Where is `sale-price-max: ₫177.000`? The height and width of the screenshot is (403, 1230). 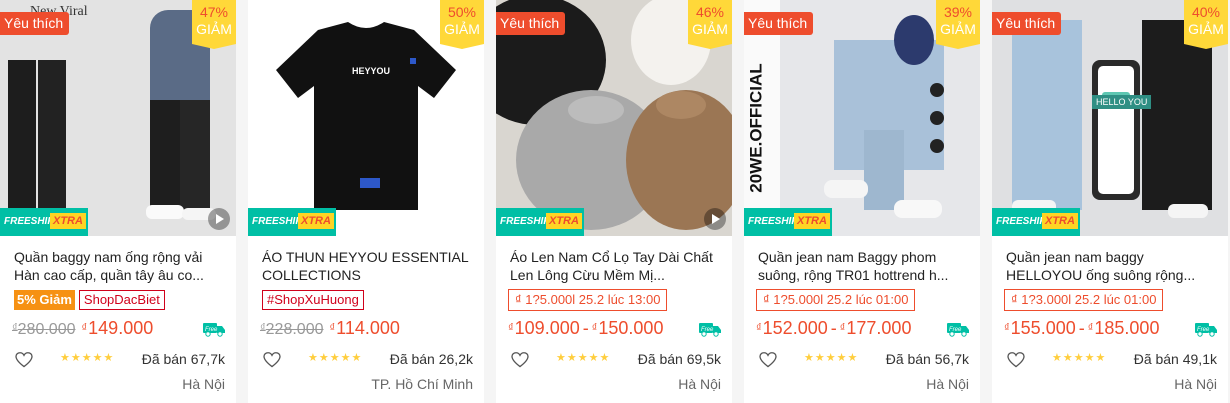 sale-price-max: ₫177.000 is located at coordinates (875, 328).